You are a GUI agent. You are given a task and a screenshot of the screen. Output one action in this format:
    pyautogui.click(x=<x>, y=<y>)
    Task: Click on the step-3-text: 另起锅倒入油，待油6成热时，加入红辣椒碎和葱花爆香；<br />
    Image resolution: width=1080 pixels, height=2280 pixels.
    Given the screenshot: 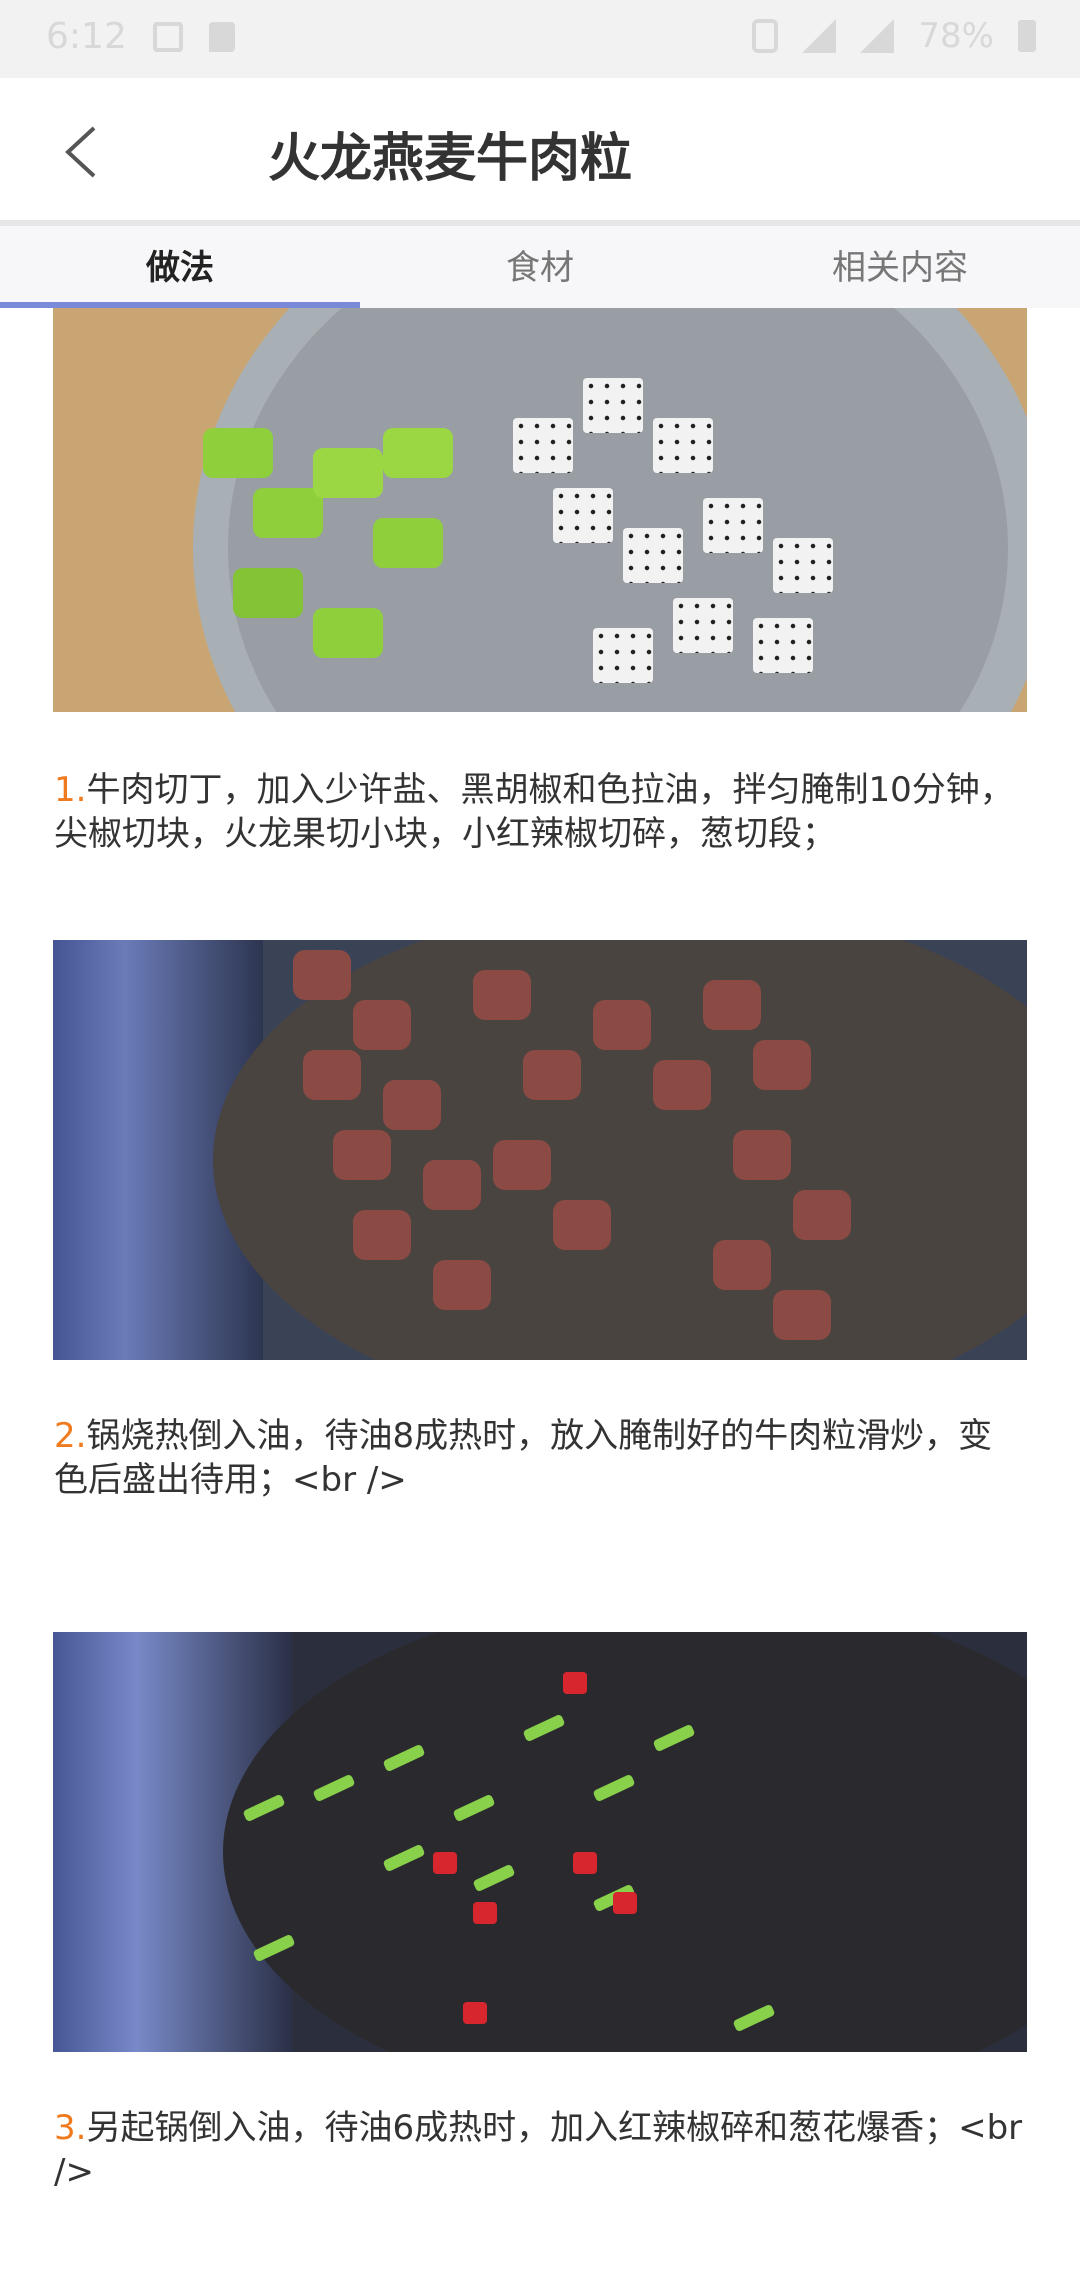 What is the action you would take?
    pyautogui.click(x=538, y=2150)
    